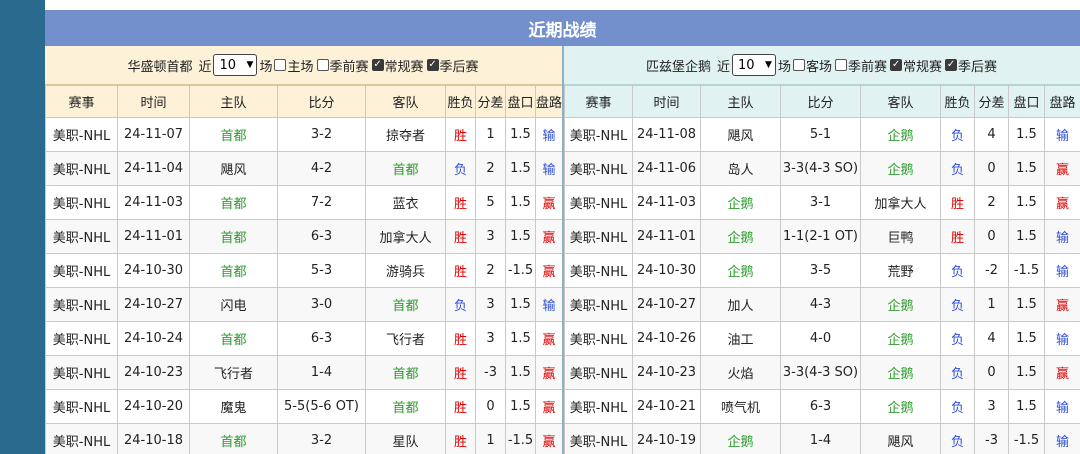 Image resolution: width=1080 pixels, height=454 pixels. Describe the element at coordinates (228, 65) in the screenshot. I see `match-count-value: 10` at that location.